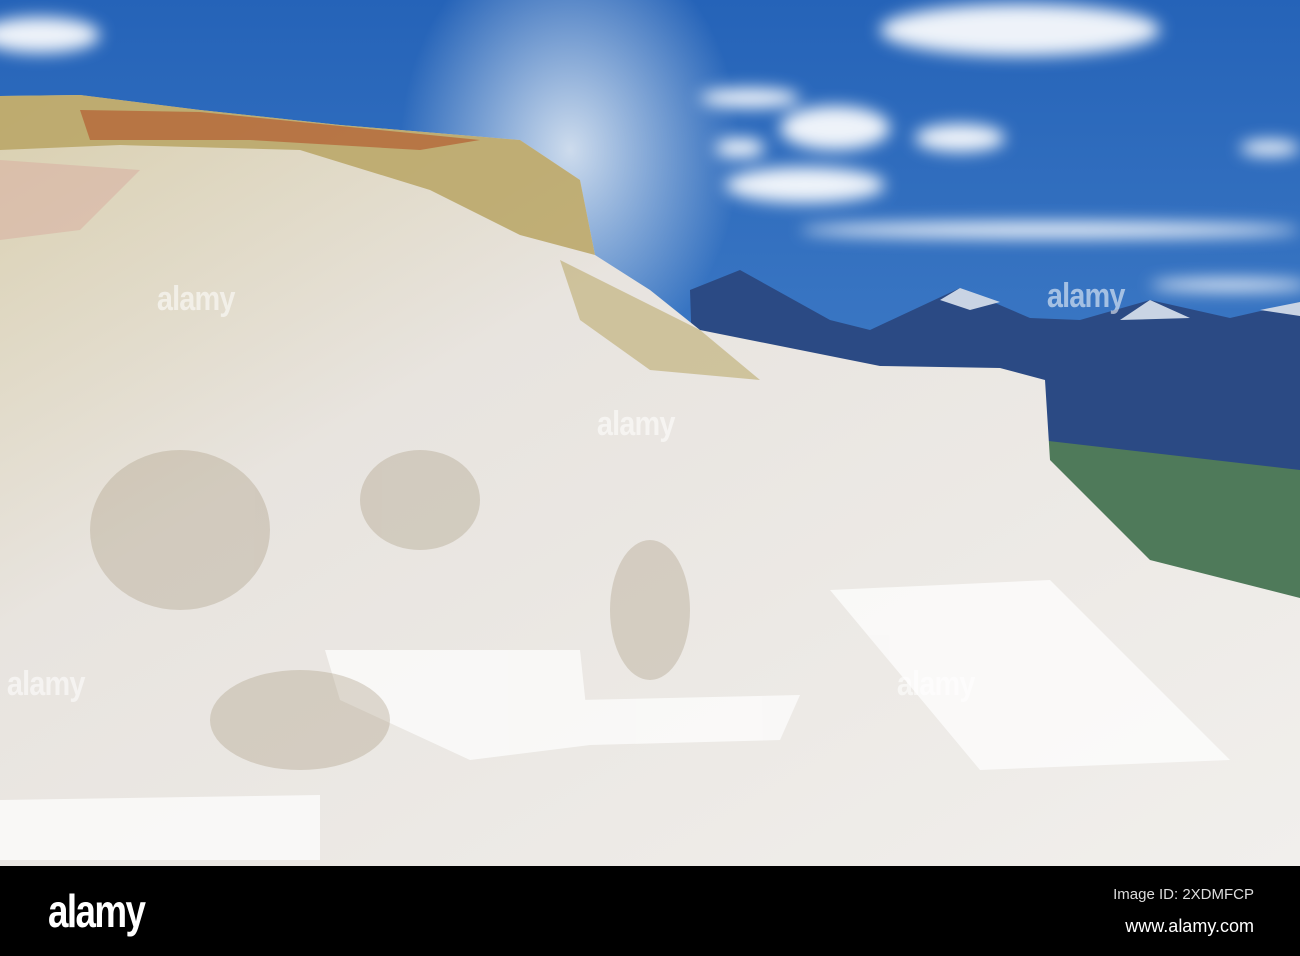 Image resolution: width=1300 pixels, height=956 pixels. Describe the element at coordinates (97, 911) in the screenshot. I see `alamy-logo: alamy` at that location.